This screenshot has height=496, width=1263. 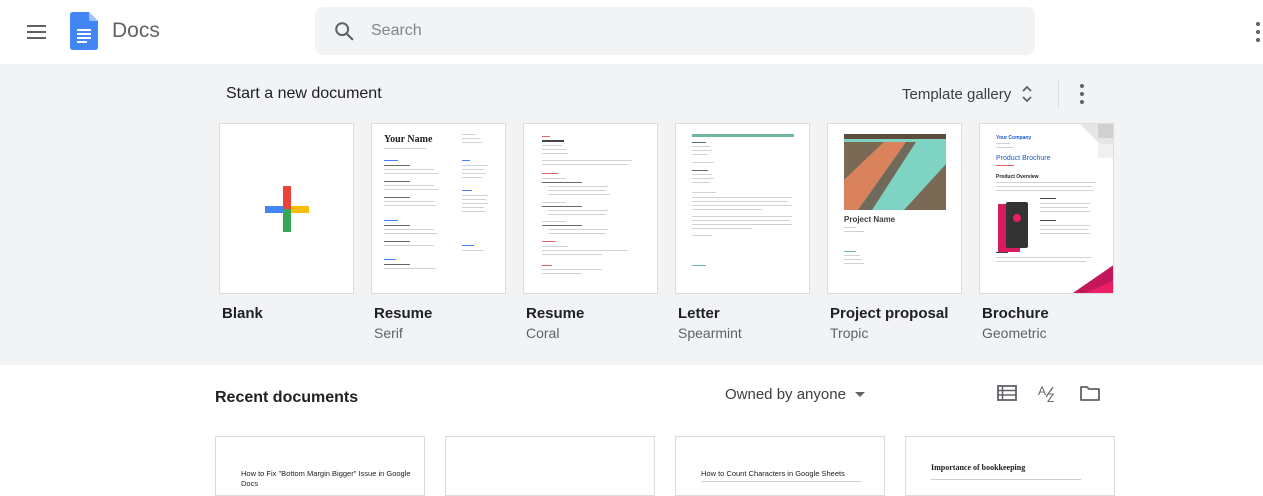 I want to click on template-name: Brochure, so click(x=1015, y=313).